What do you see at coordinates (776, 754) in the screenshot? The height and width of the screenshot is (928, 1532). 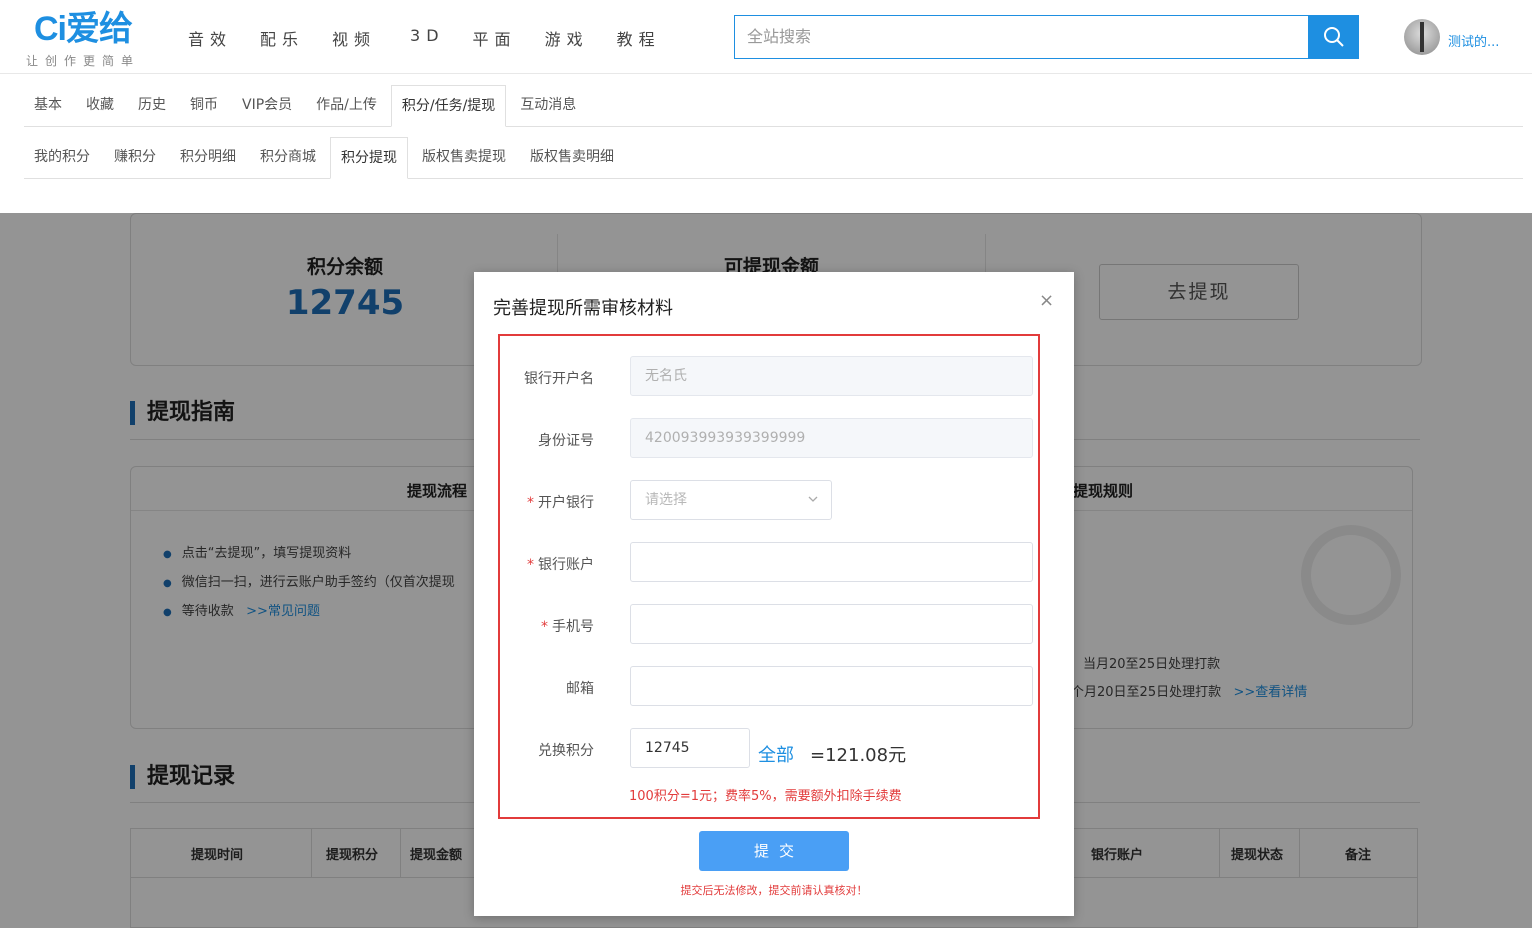 I see `all-points-link: 全部` at bounding box center [776, 754].